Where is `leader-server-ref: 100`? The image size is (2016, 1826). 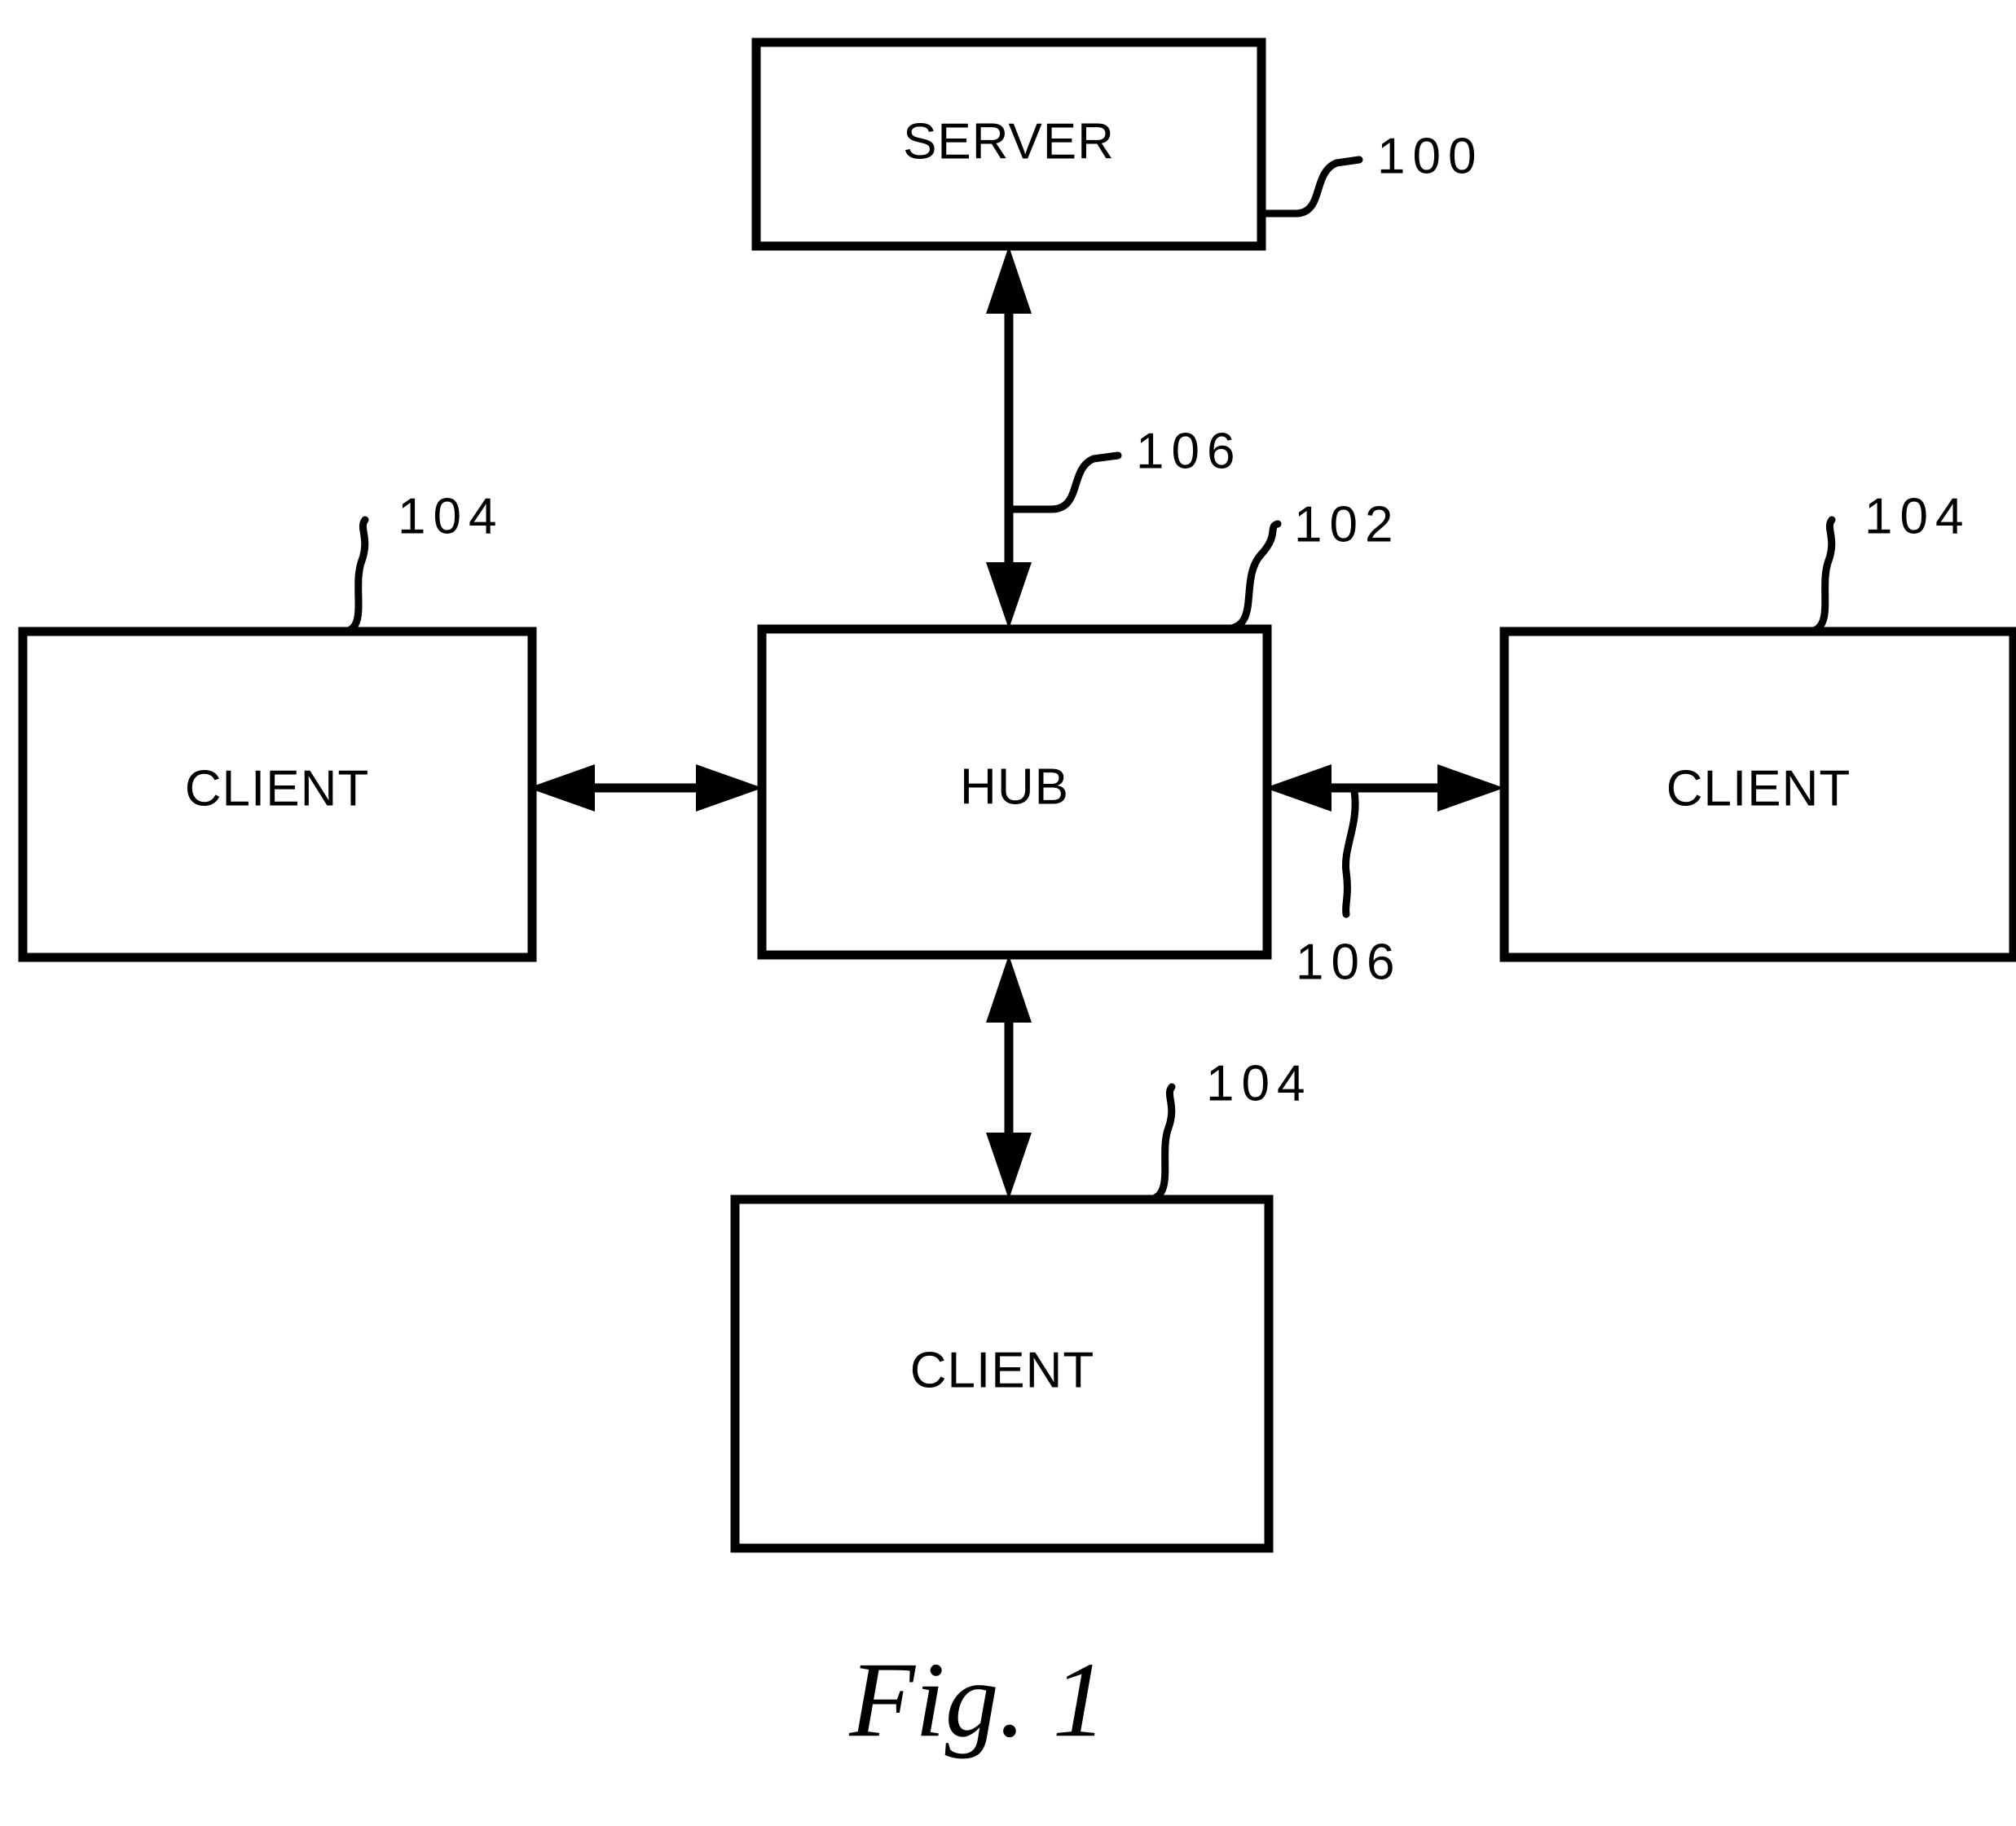
leader-server-ref: 100 is located at coordinates (1370, 173).